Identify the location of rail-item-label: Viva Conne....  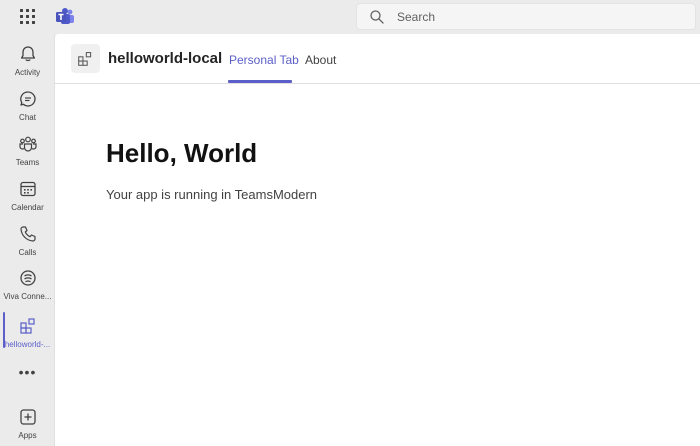
(27, 296).